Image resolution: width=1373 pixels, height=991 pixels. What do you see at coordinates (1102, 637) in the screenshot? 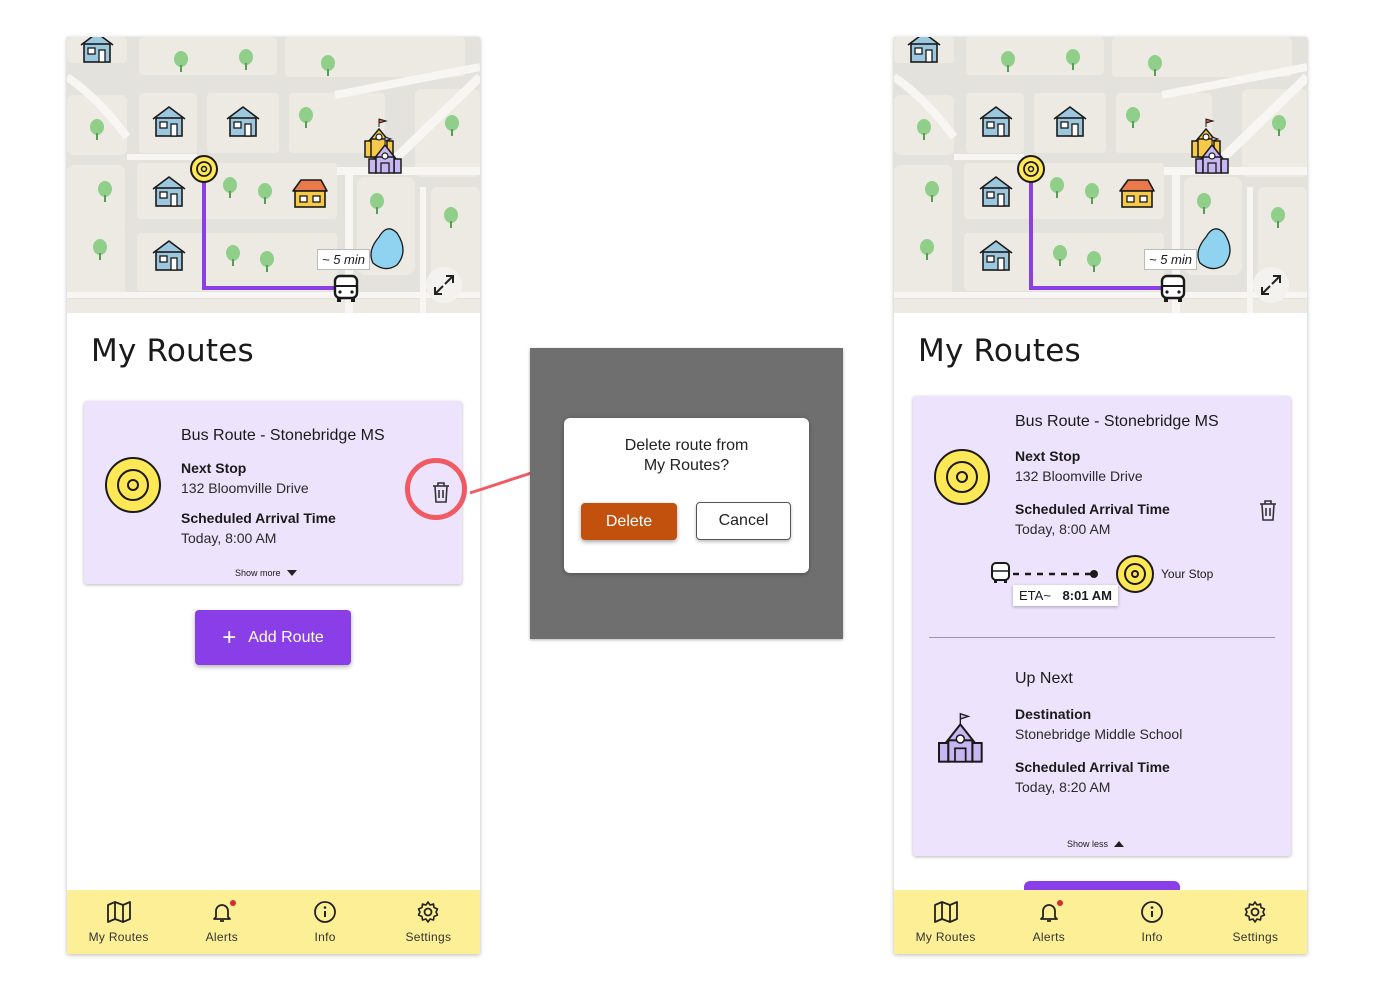
I see `divider` at bounding box center [1102, 637].